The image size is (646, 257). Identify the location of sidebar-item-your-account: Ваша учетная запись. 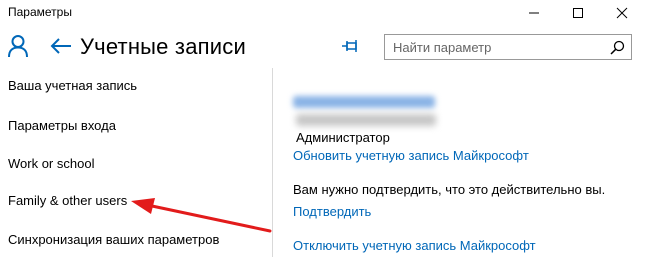
(72, 85).